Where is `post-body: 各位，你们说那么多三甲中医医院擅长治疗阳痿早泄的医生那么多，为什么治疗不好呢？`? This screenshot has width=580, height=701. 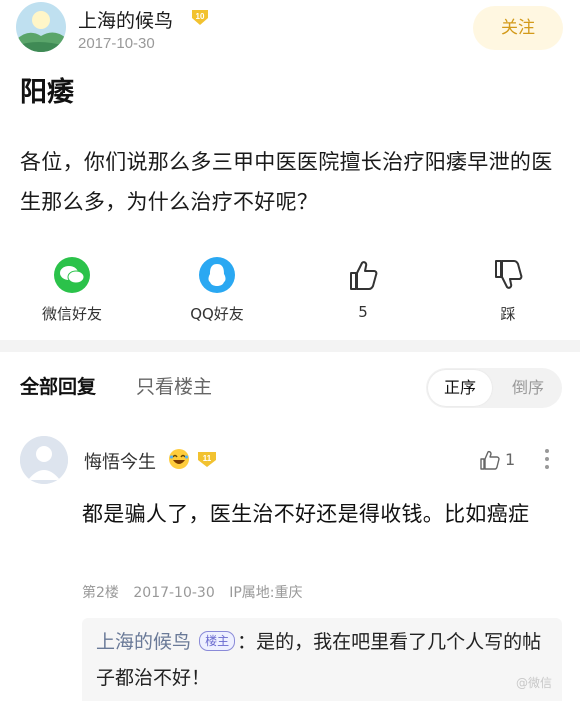
post-body: 各位，你们说那么多三甲中医医院擅长治疗阳痿早泄的医生那么多，为什么治疗不好呢？ is located at coordinates (286, 182).